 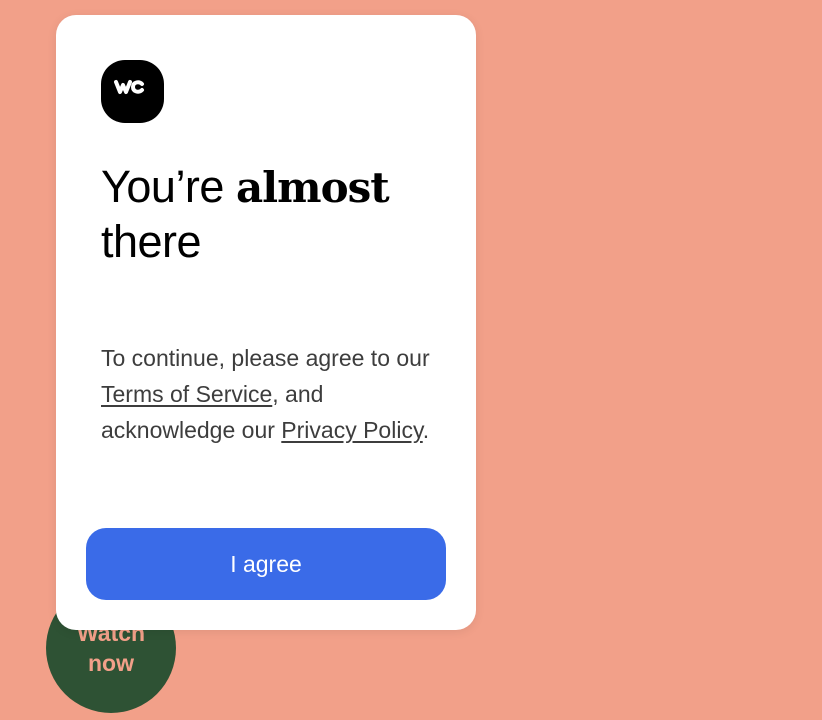 I want to click on heading-plain: You’re, so click(x=168, y=186).